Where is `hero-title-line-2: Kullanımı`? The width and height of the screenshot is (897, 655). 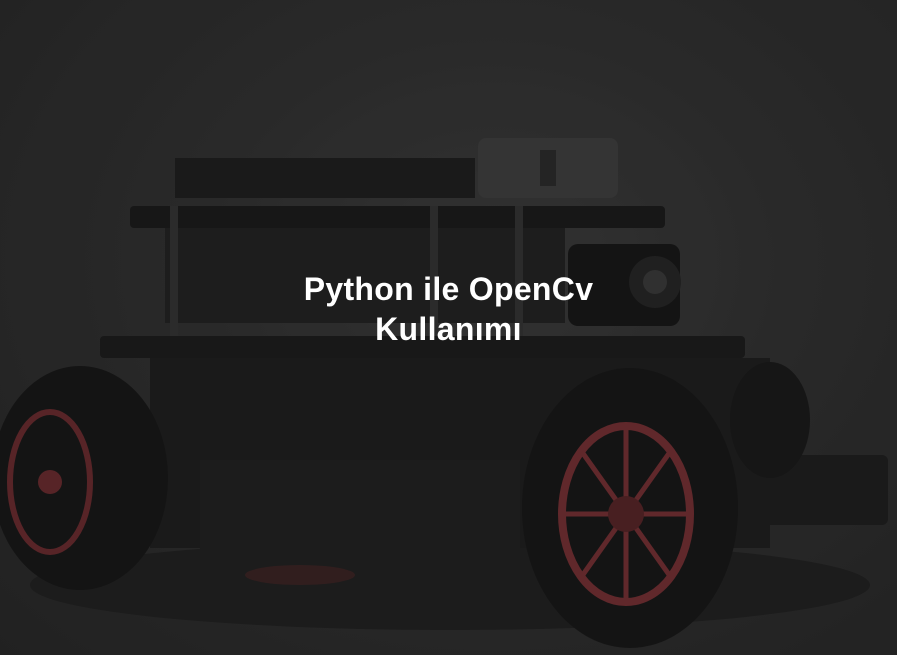 hero-title-line-2: Kullanımı is located at coordinates (448, 329).